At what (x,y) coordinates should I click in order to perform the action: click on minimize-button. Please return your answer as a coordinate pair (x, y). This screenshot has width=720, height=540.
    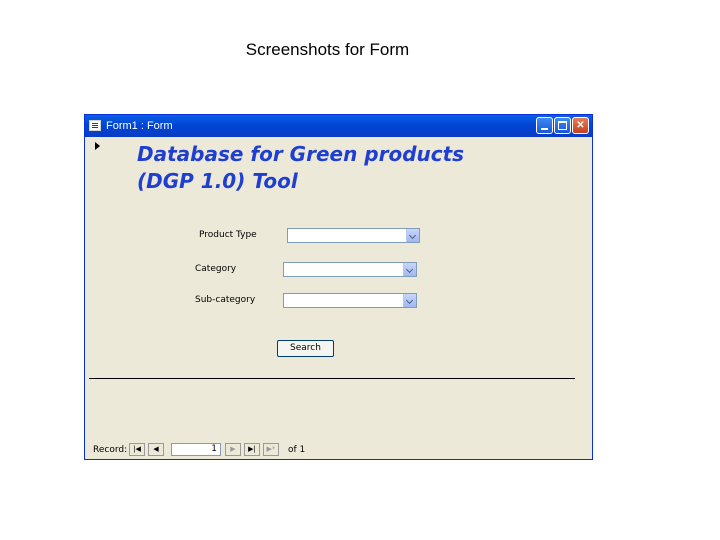
    Looking at the image, I should click on (544, 125).